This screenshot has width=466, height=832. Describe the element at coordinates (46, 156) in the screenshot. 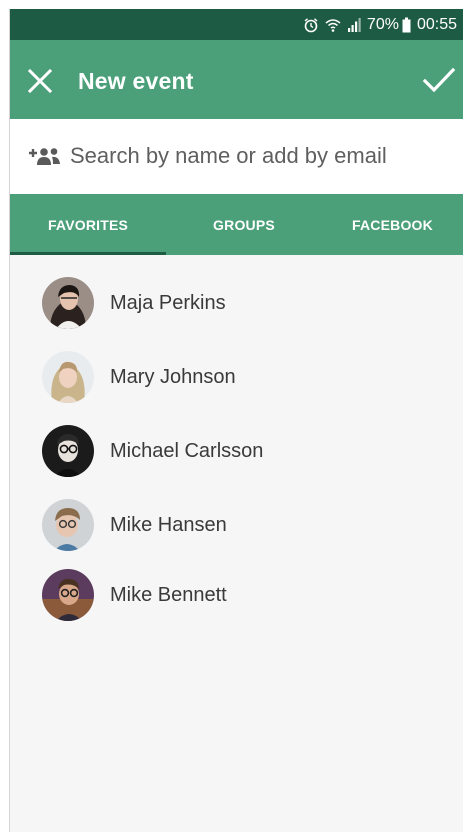

I see `add-people-icon` at that location.